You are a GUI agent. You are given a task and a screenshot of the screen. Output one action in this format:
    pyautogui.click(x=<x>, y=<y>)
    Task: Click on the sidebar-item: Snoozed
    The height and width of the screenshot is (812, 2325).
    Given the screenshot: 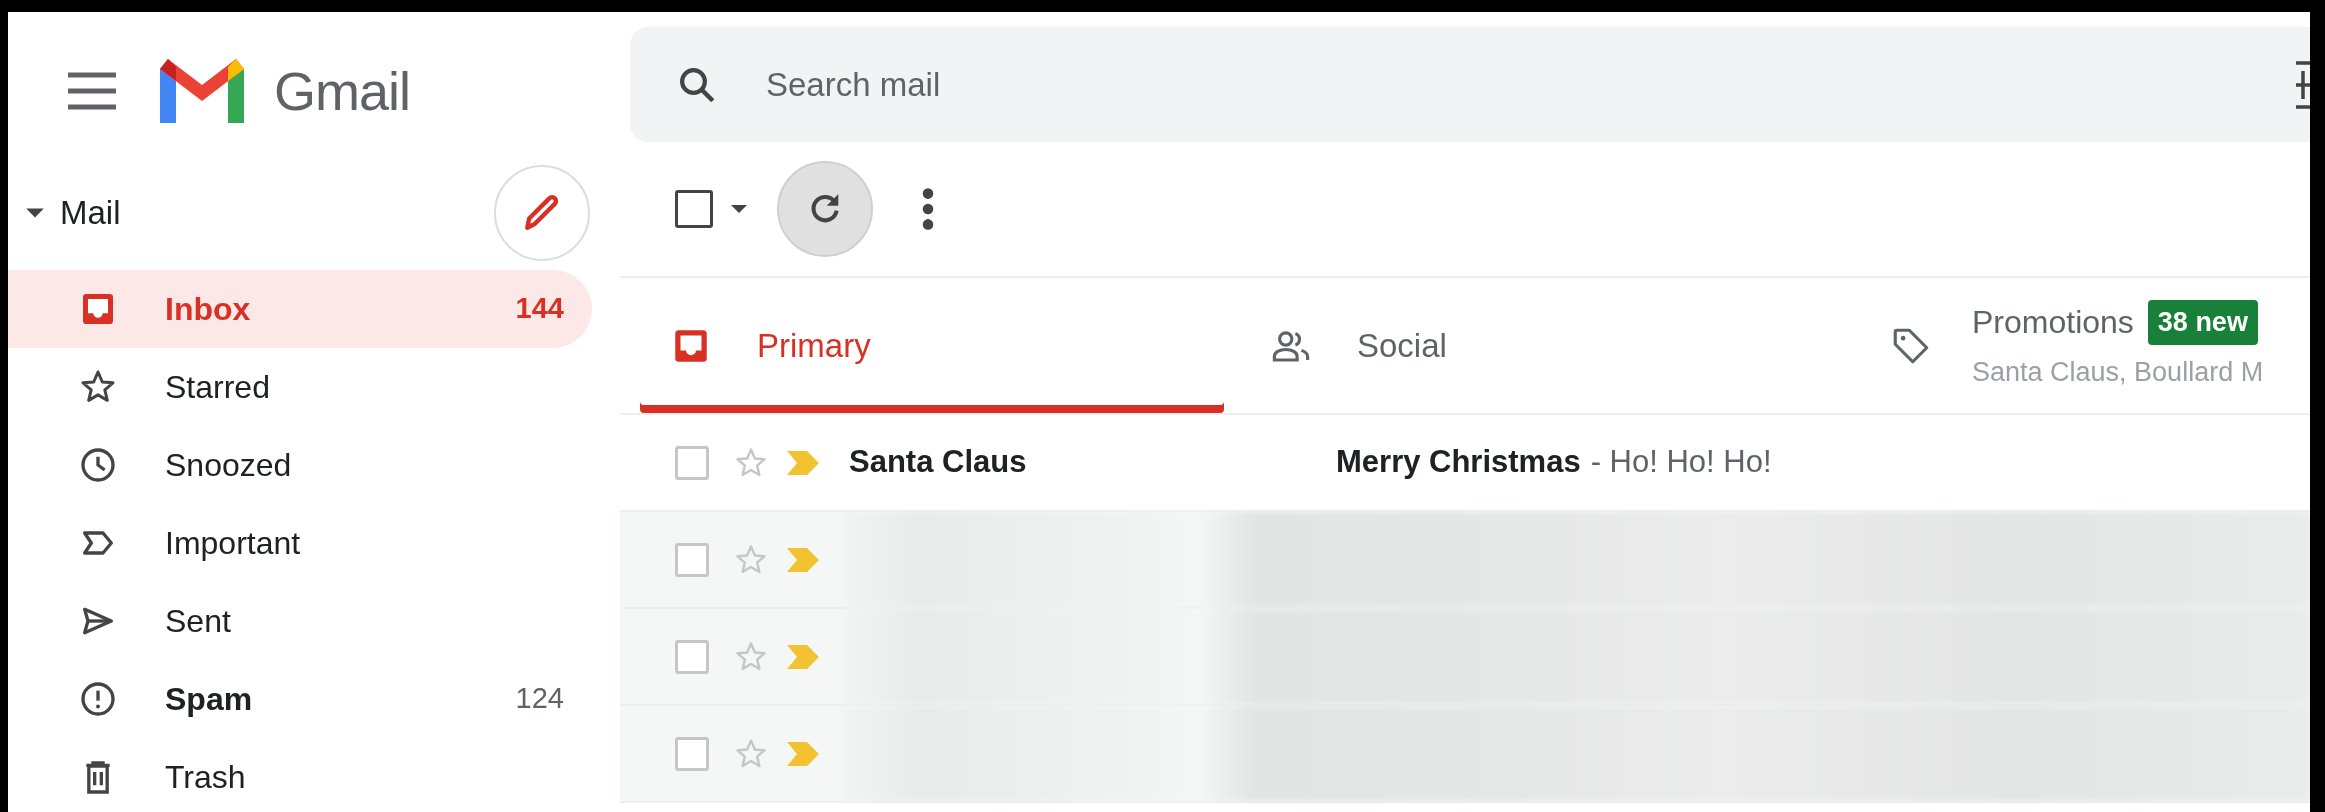 What is the action you would take?
    pyautogui.click(x=300, y=465)
    